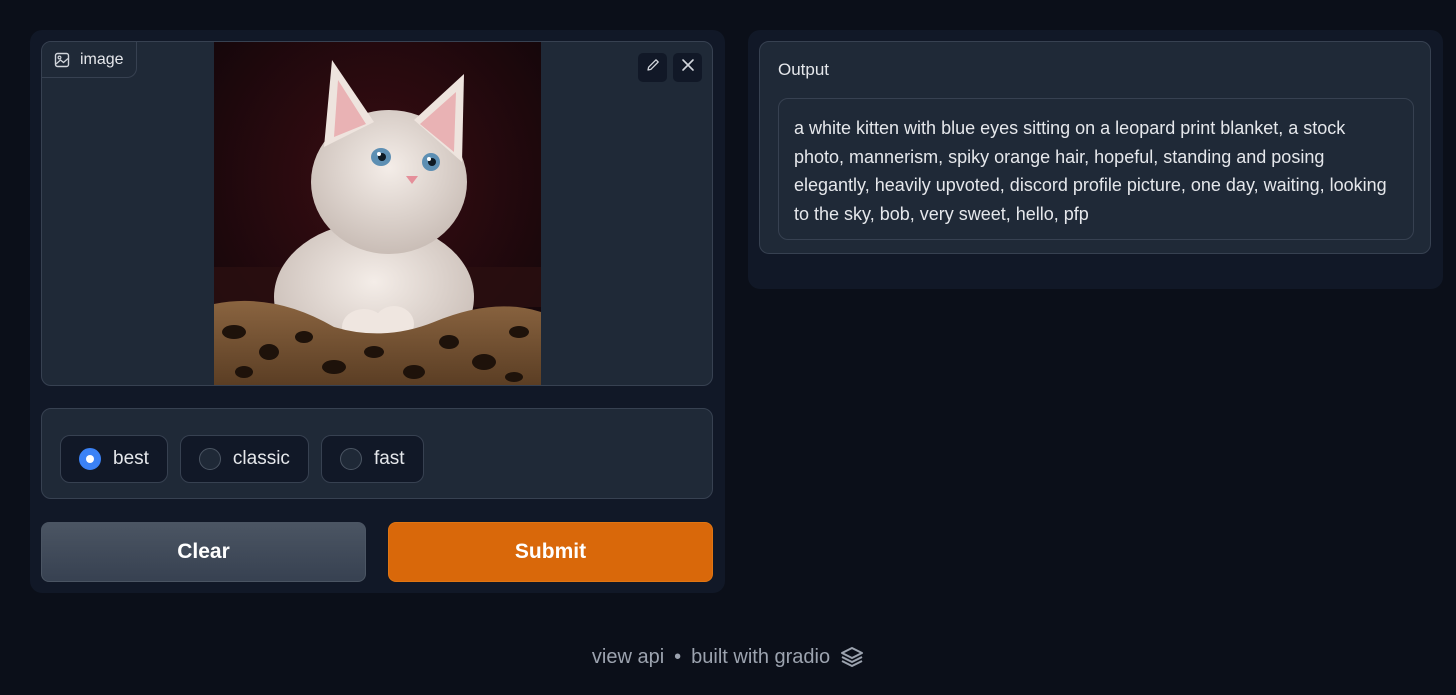 This screenshot has height=695, width=1456. I want to click on radio-option-best: best, so click(114, 459).